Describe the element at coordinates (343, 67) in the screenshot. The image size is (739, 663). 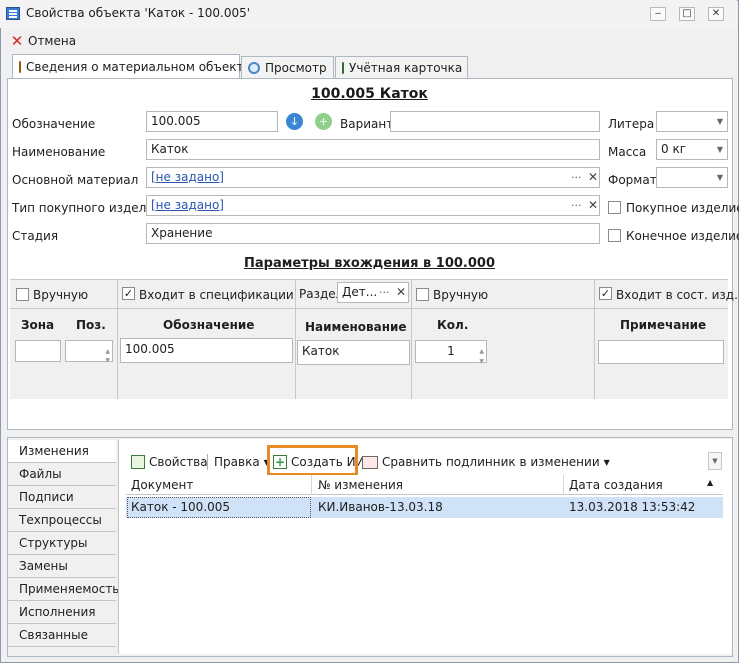
I see `card-icon` at that location.